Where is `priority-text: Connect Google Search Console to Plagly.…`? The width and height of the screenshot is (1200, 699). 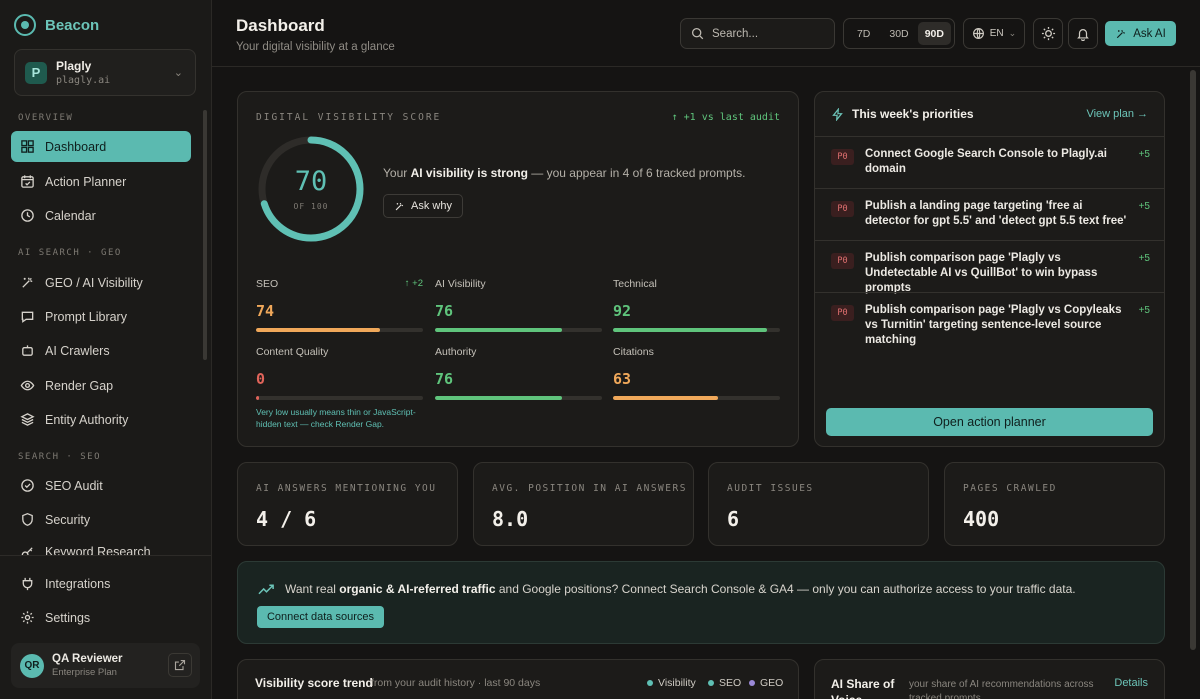 priority-text: Connect Google Search Console to Plagly.… is located at coordinates (986, 161).